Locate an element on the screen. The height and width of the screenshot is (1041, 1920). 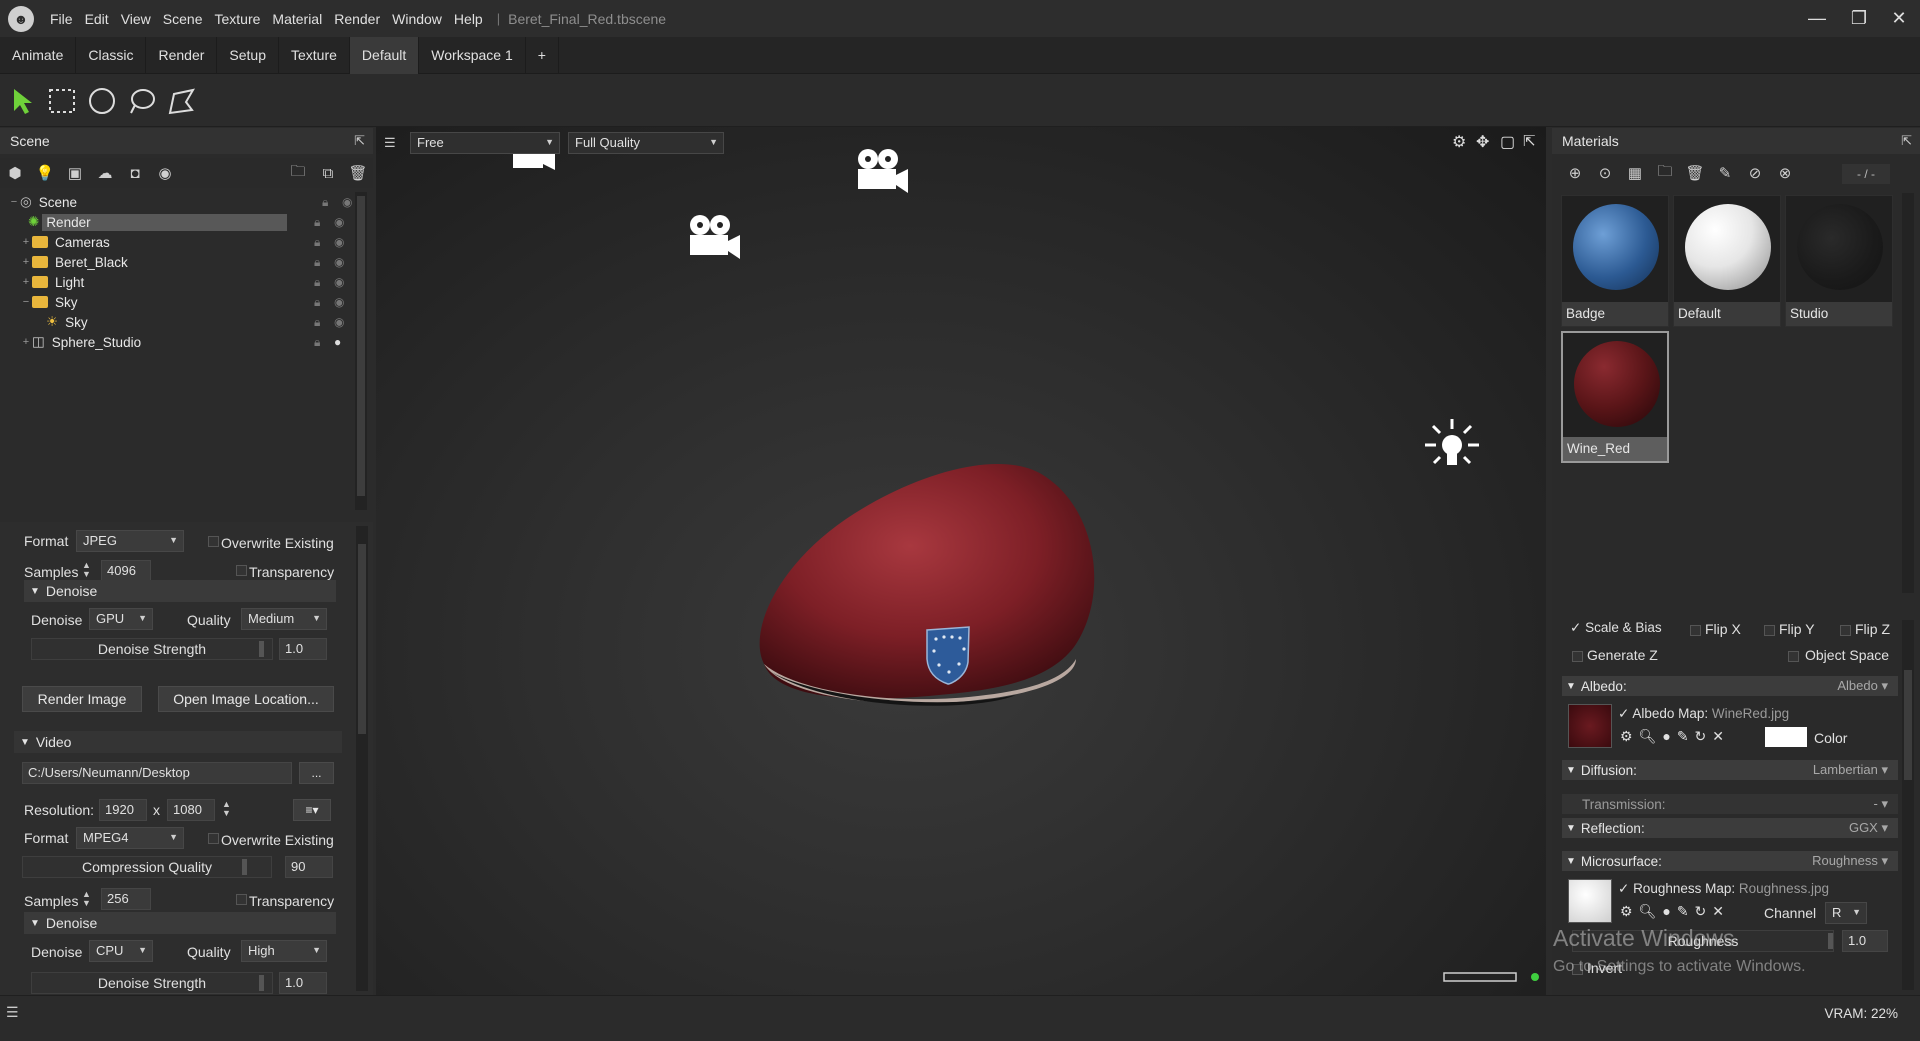
material-swatch-badge: Badge is located at coordinates (1615, 261).